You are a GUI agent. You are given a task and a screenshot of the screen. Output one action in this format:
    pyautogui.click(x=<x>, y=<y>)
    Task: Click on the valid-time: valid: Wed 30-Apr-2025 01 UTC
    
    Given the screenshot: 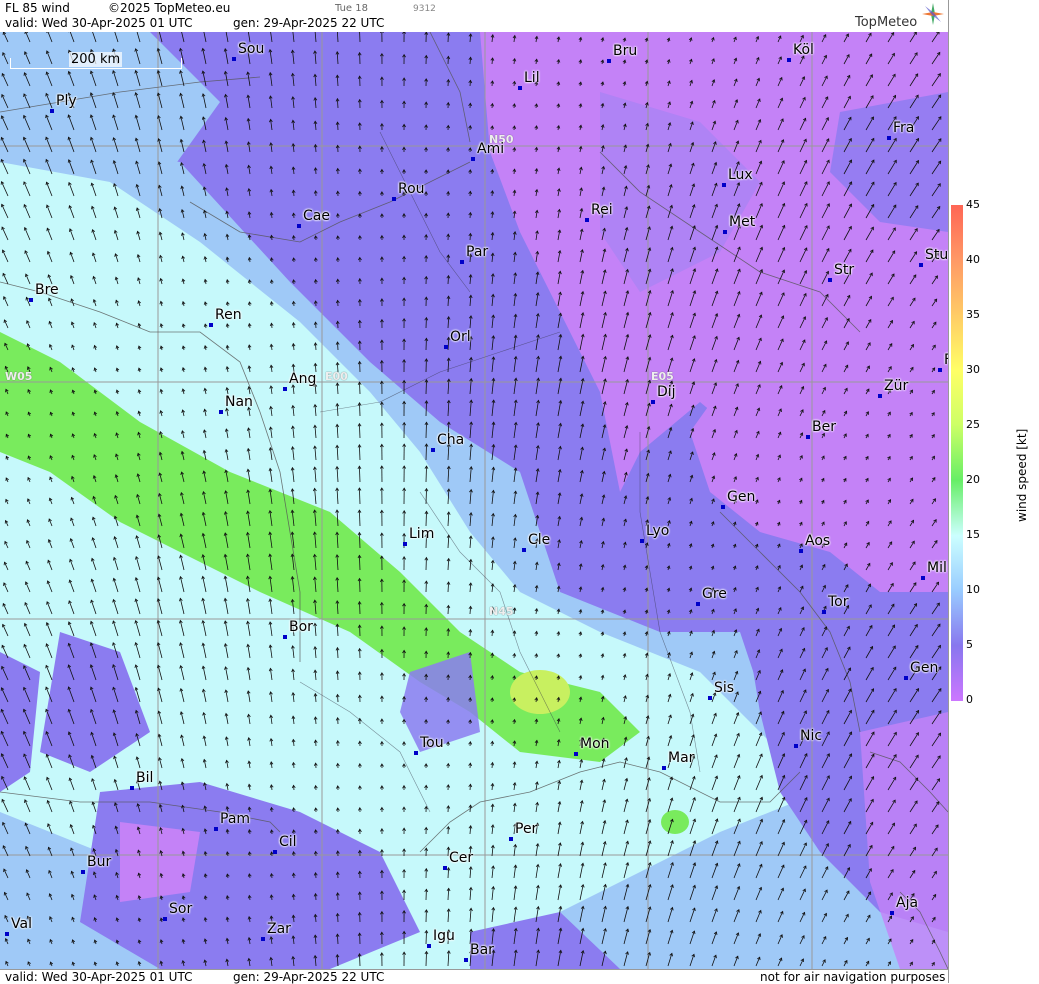 What is the action you would take?
    pyautogui.click(x=98, y=23)
    